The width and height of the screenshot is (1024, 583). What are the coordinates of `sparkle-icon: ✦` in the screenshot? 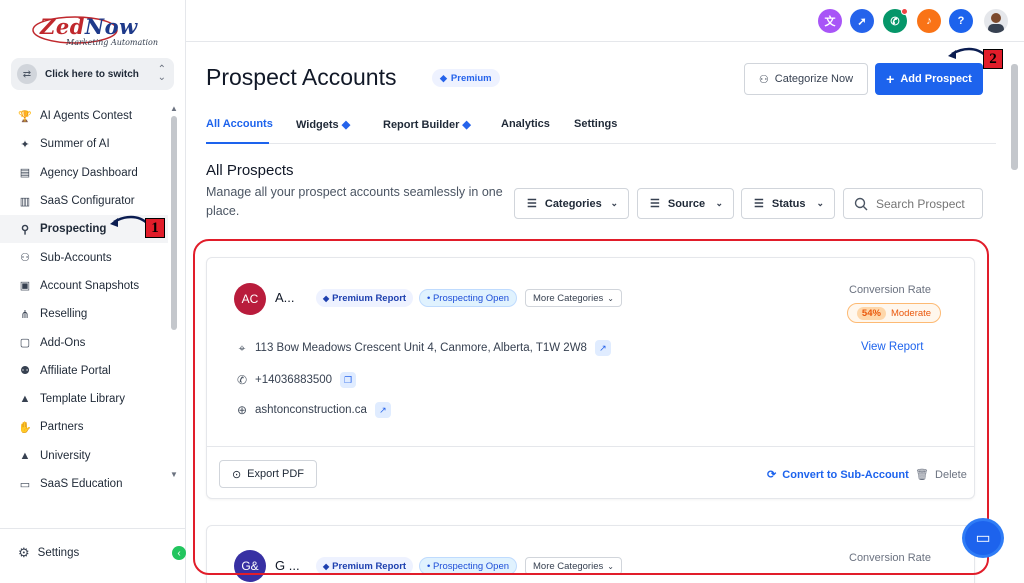 It's located at (25, 144).